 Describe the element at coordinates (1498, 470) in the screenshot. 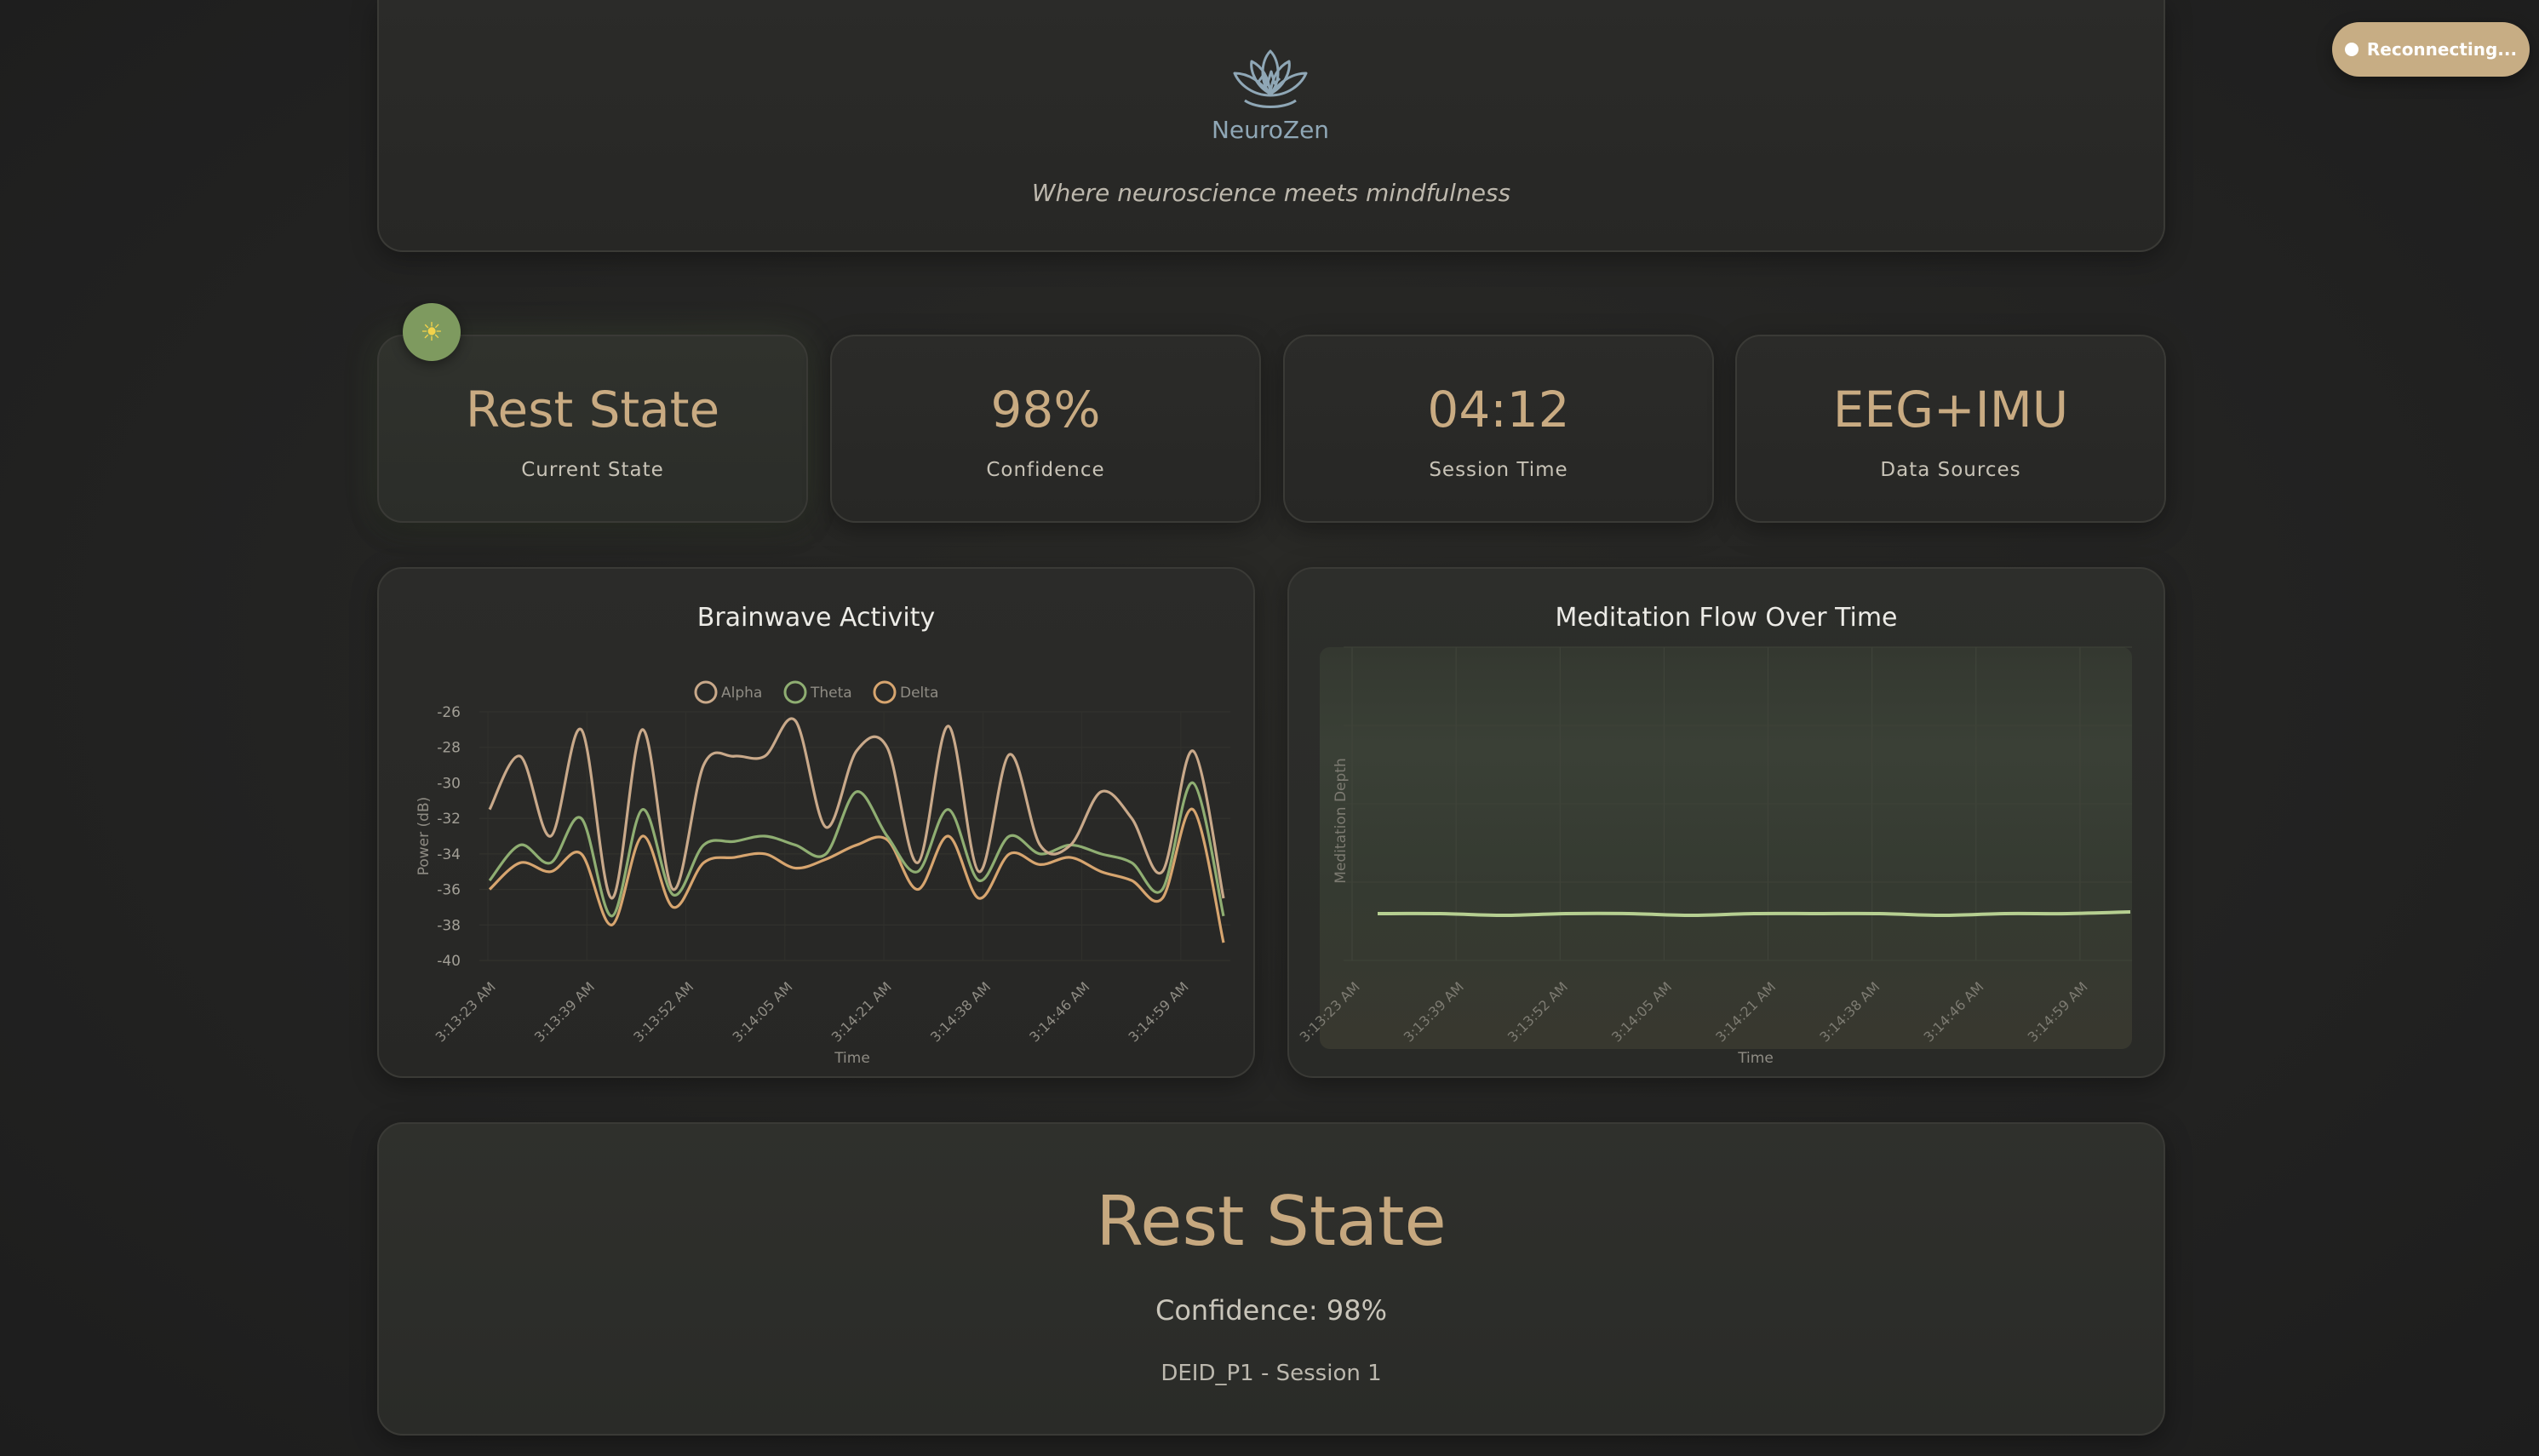

I see `session-time-label: Session Time` at that location.